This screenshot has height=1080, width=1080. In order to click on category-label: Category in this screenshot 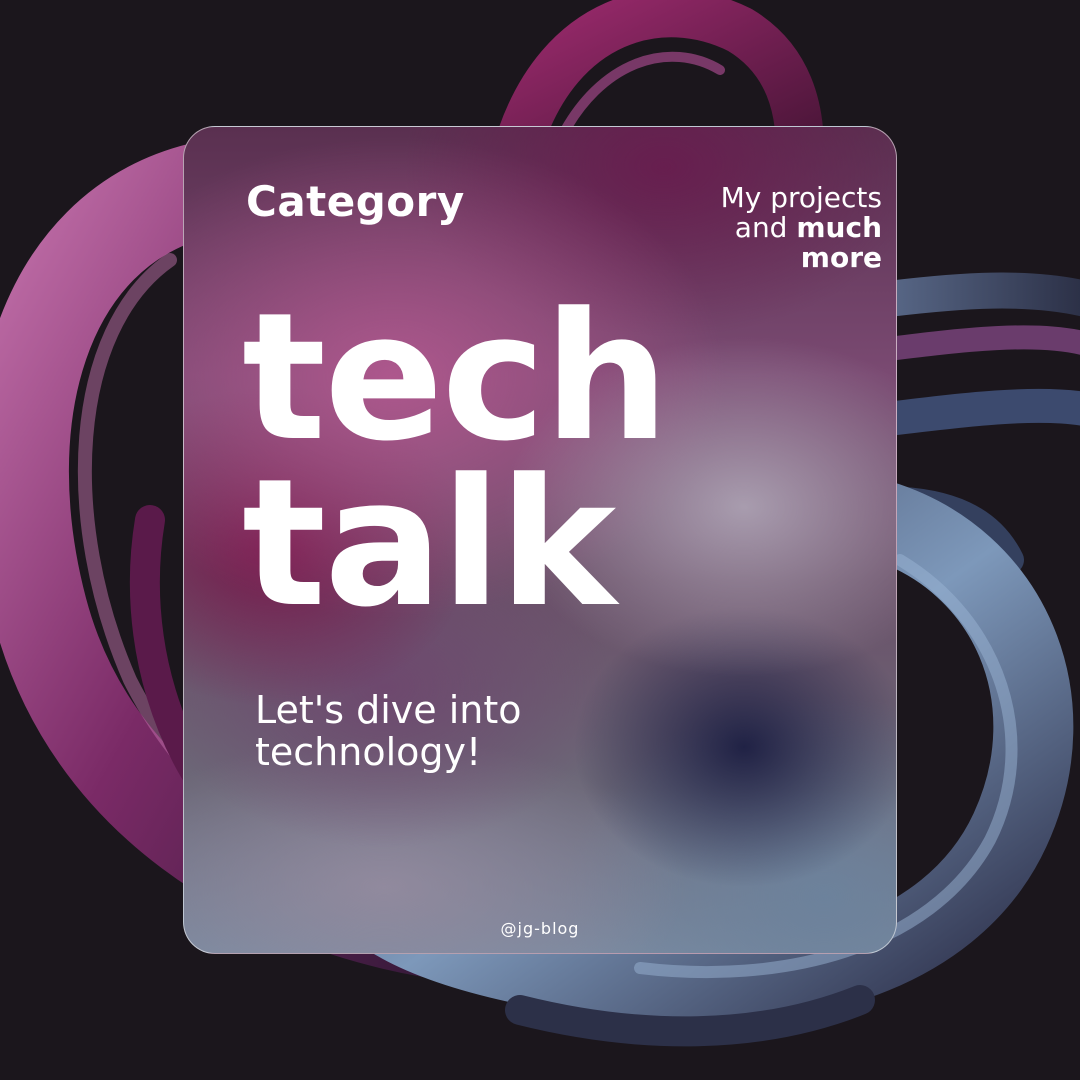, I will do `click(355, 201)`.